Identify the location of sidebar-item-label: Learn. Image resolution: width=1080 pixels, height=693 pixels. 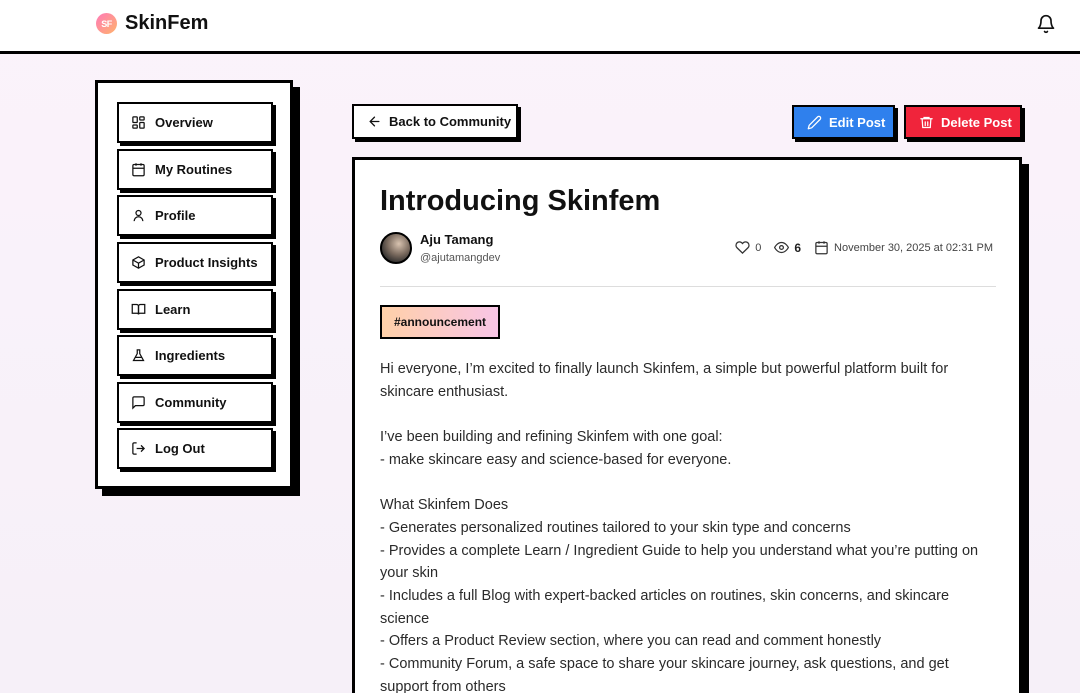
(173, 309).